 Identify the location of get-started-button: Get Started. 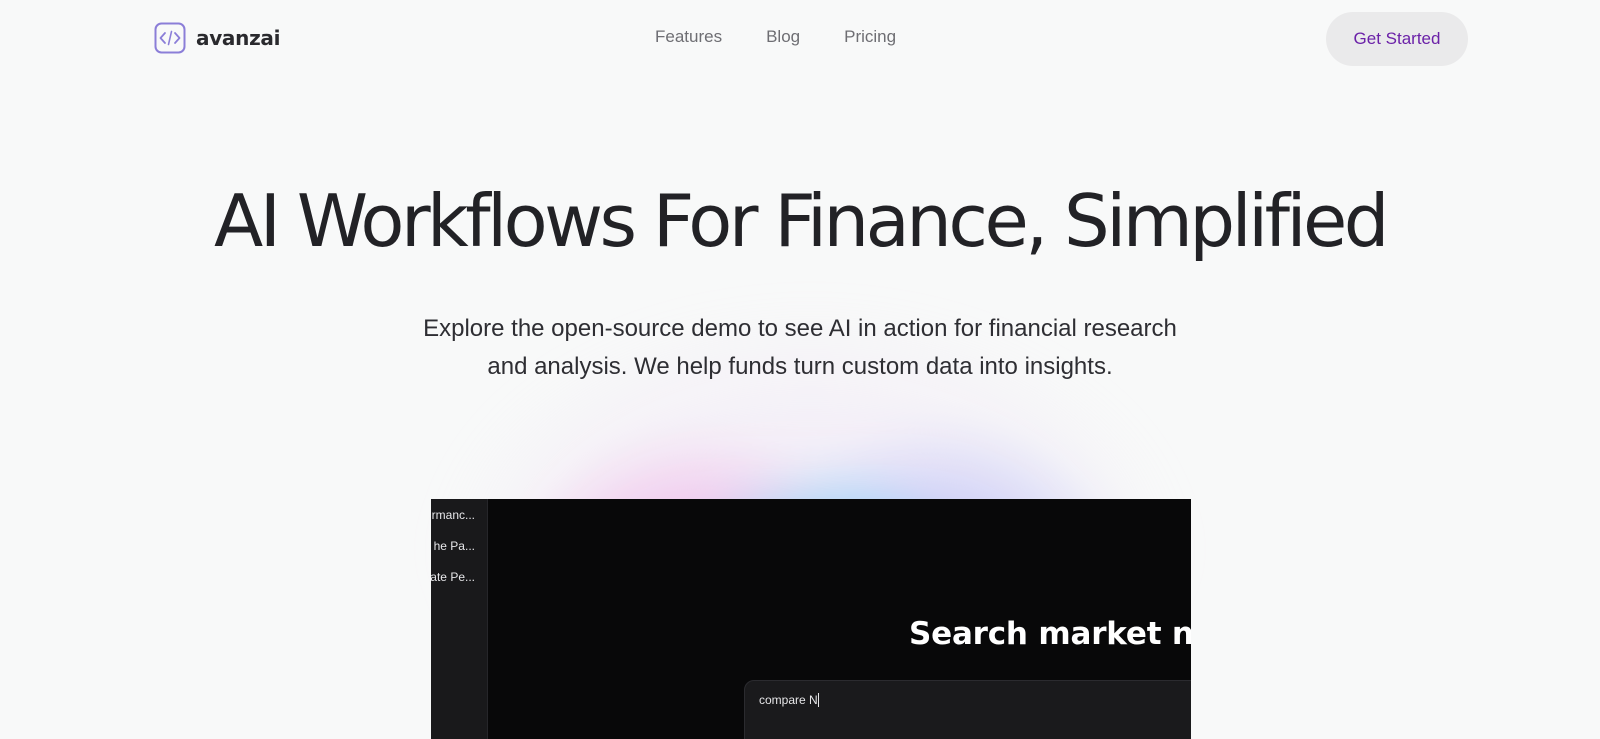
(1397, 39).